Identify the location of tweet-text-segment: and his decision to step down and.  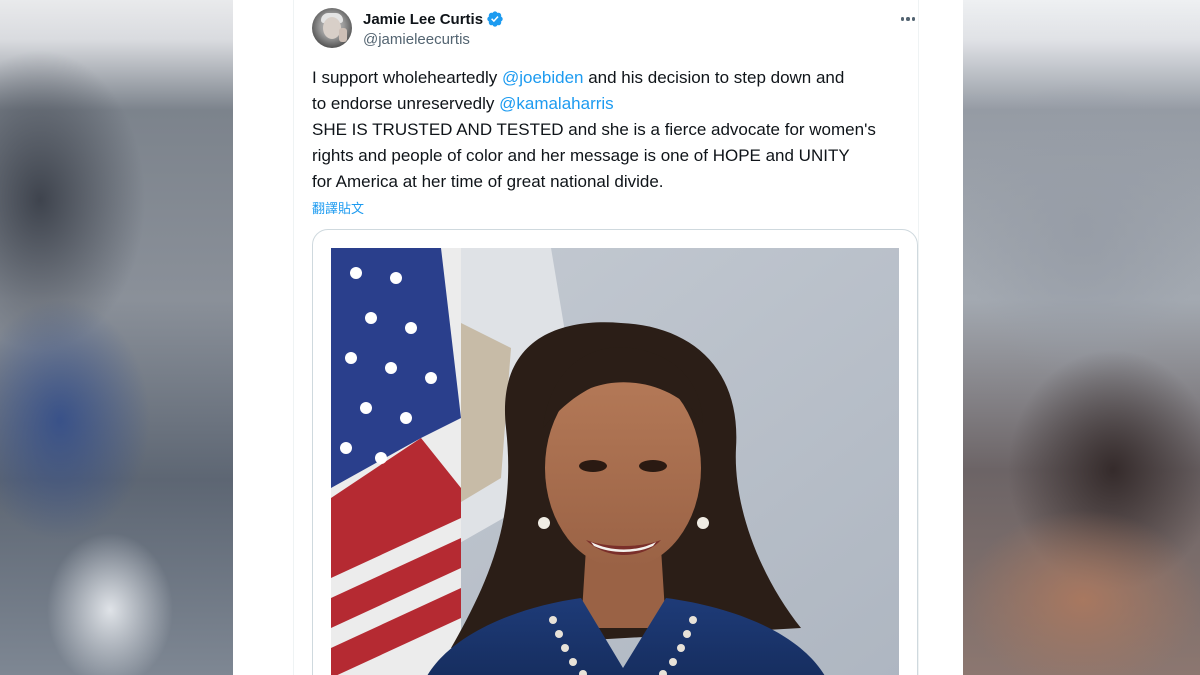
(714, 77).